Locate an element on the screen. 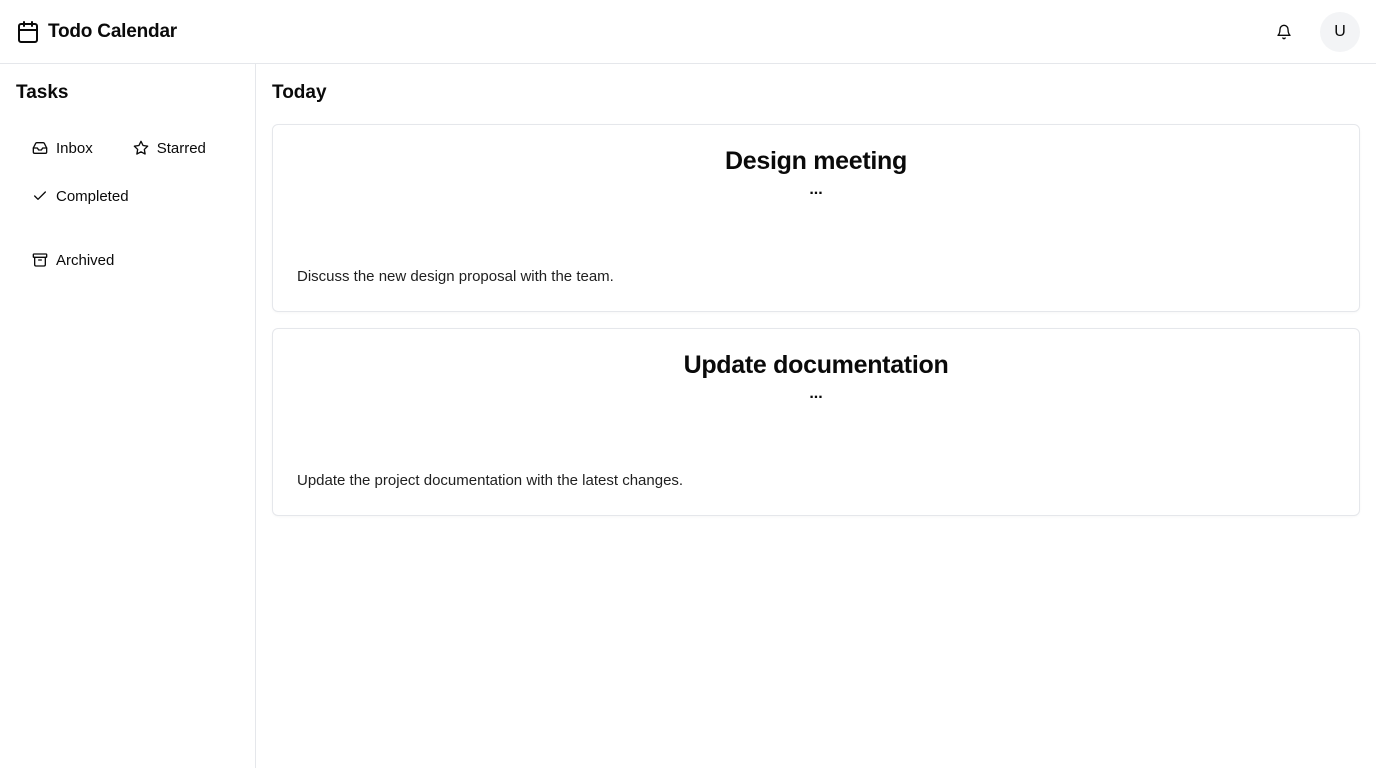  sidebar-item-completed: Completed is located at coordinates (80, 196).